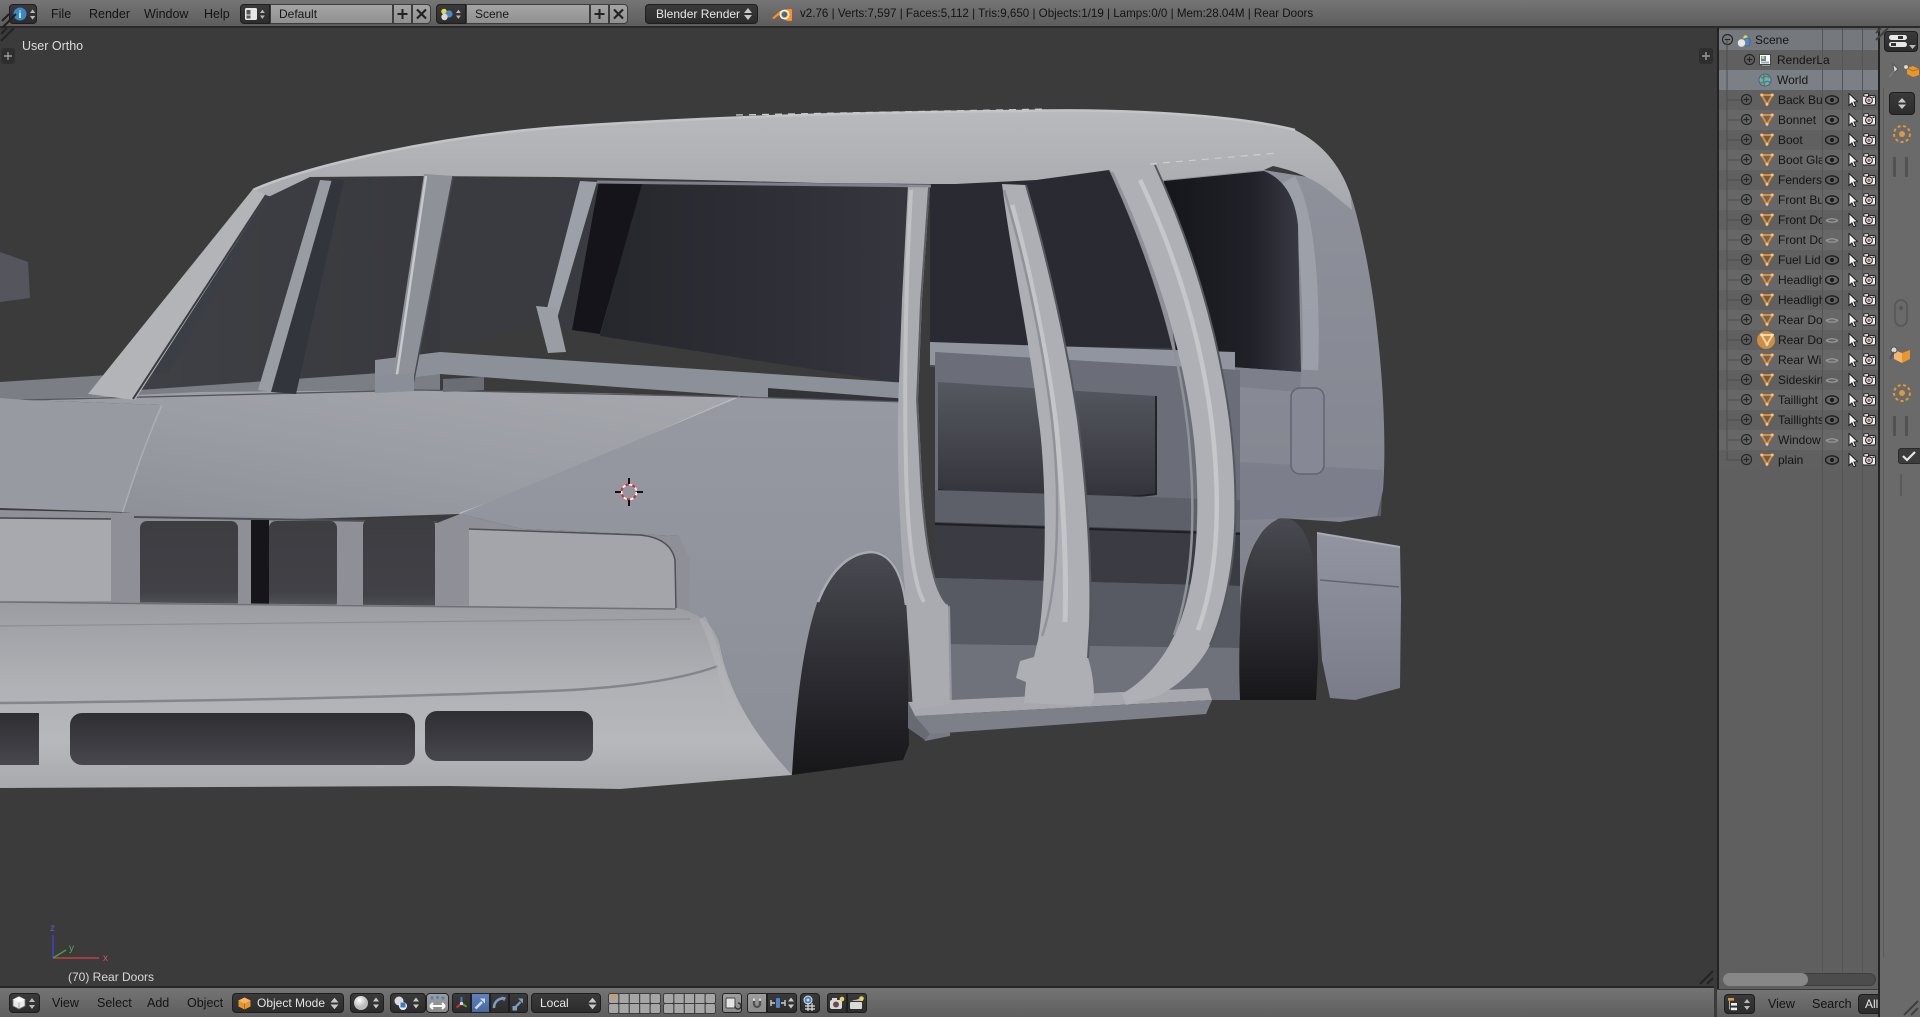  What do you see at coordinates (111, 977) in the screenshot?
I see `svg-text: (70) Rear Doors` at bounding box center [111, 977].